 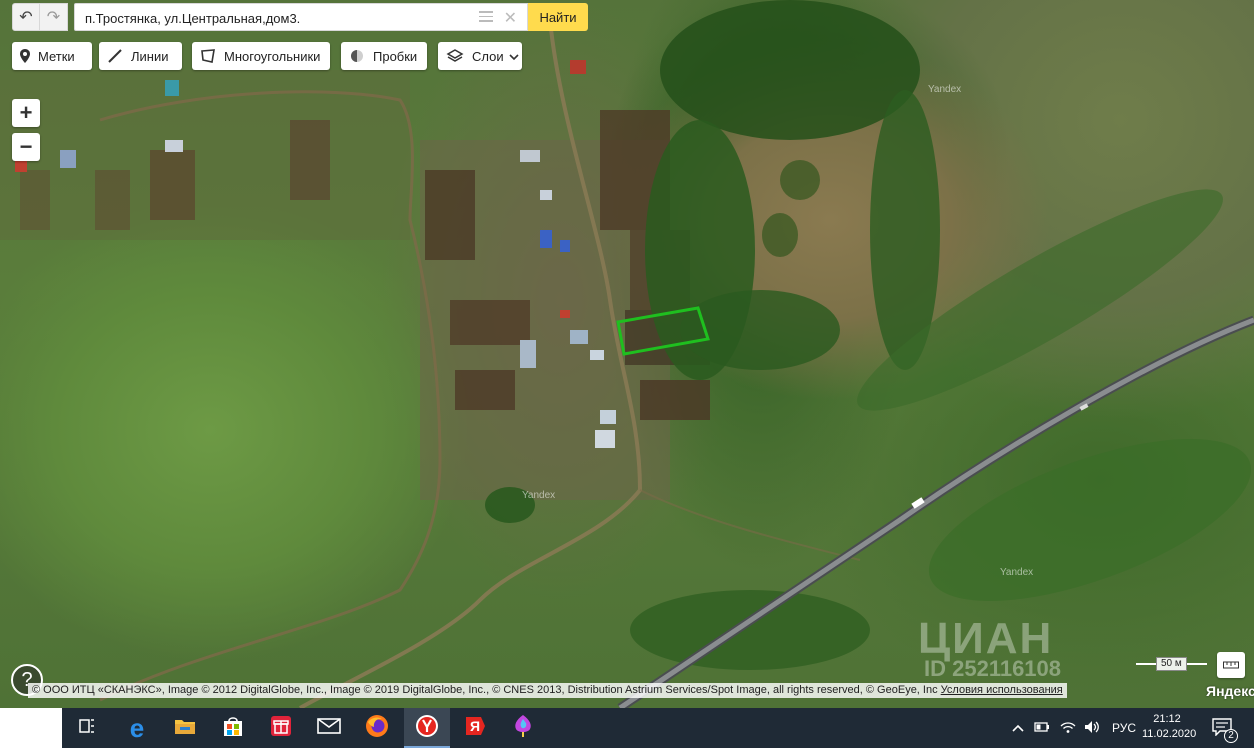 I want to click on yandex-browser-icon, so click(x=427, y=728).